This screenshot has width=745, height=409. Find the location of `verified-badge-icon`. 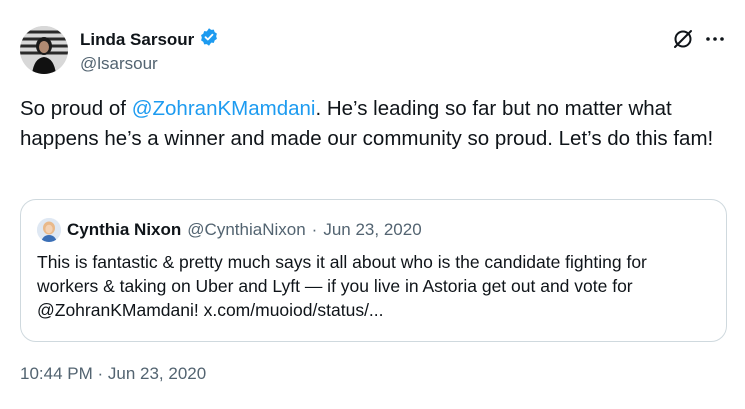

verified-badge-icon is located at coordinates (209, 39).